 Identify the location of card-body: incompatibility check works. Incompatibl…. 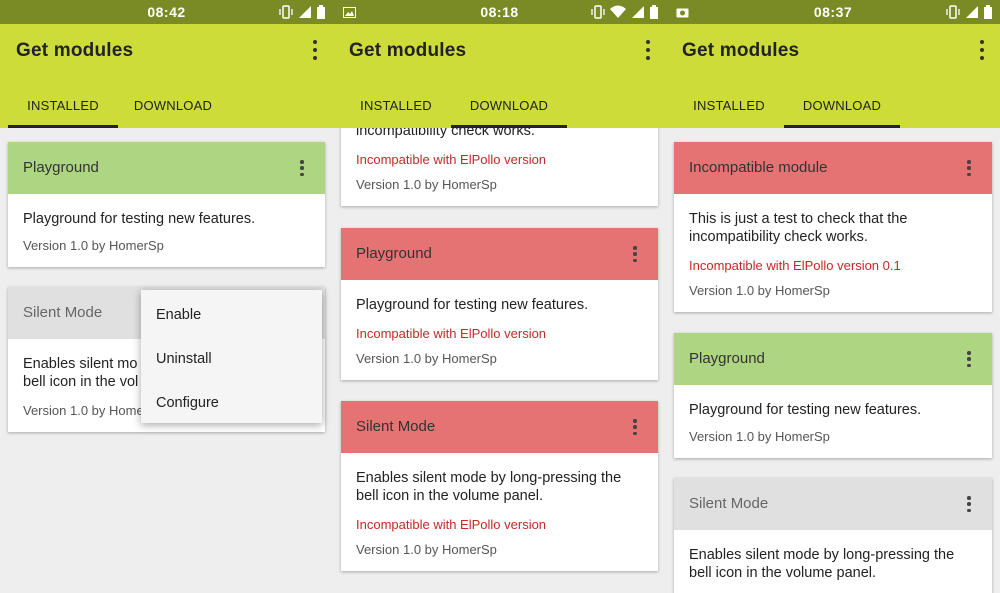
(499, 167).